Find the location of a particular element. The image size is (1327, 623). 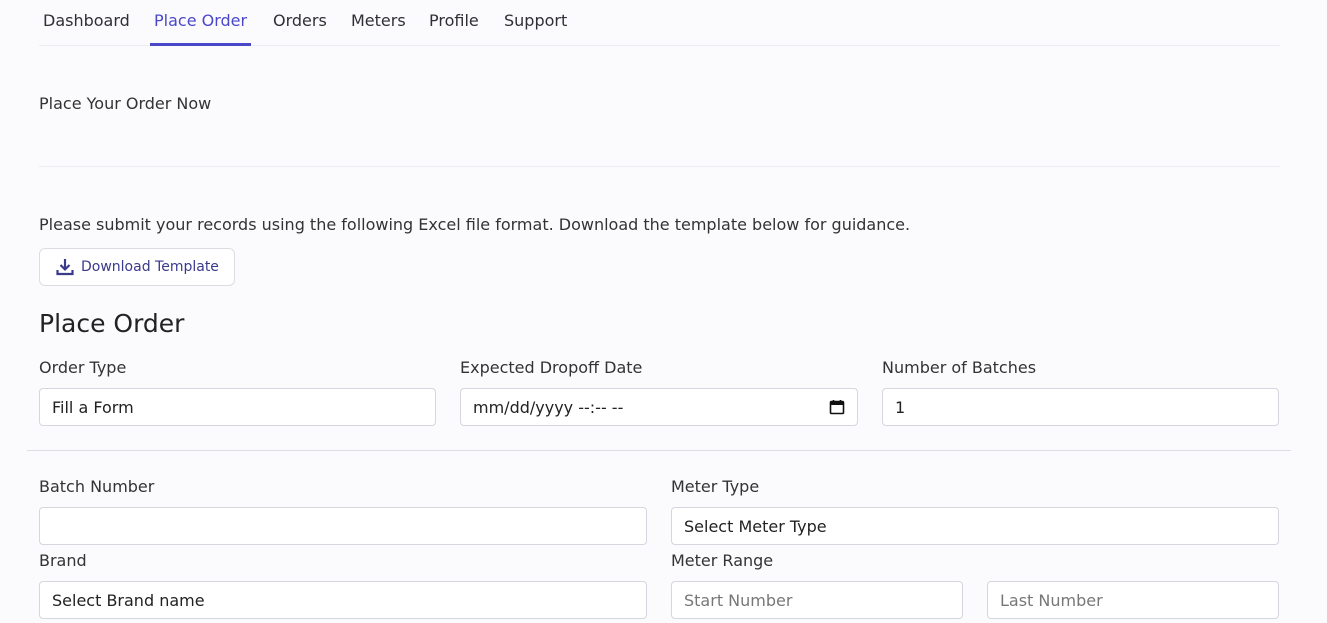

brand-select: Select Brand name is located at coordinates (343, 600).